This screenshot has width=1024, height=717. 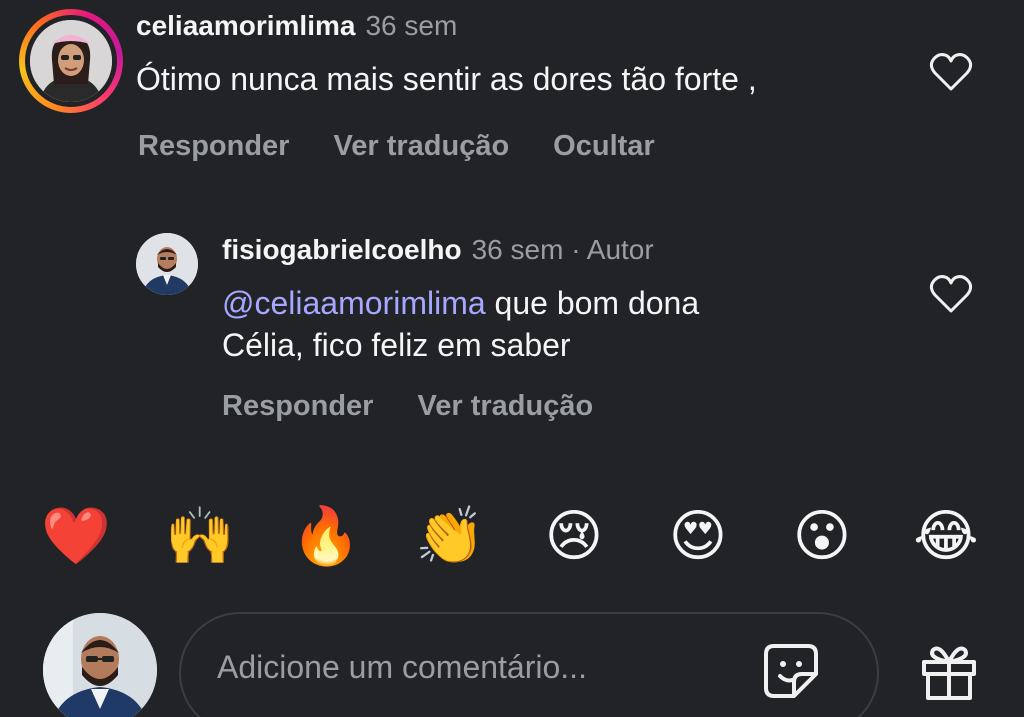 What do you see at coordinates (949, 671) in the screenshot?
I see `gift-icon` at bounding box center [949, 671].